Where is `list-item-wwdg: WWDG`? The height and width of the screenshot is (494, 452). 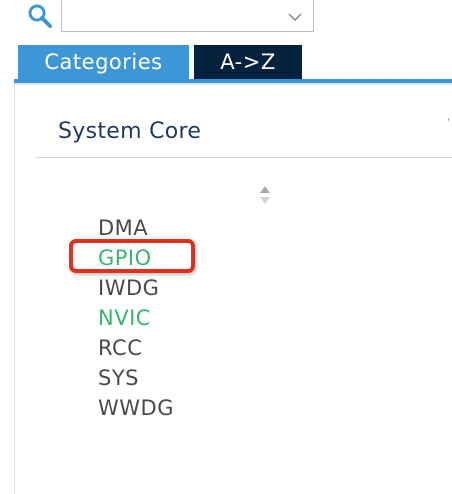 list-item-wwdg: WWDG is located at coordinates (136, 408).